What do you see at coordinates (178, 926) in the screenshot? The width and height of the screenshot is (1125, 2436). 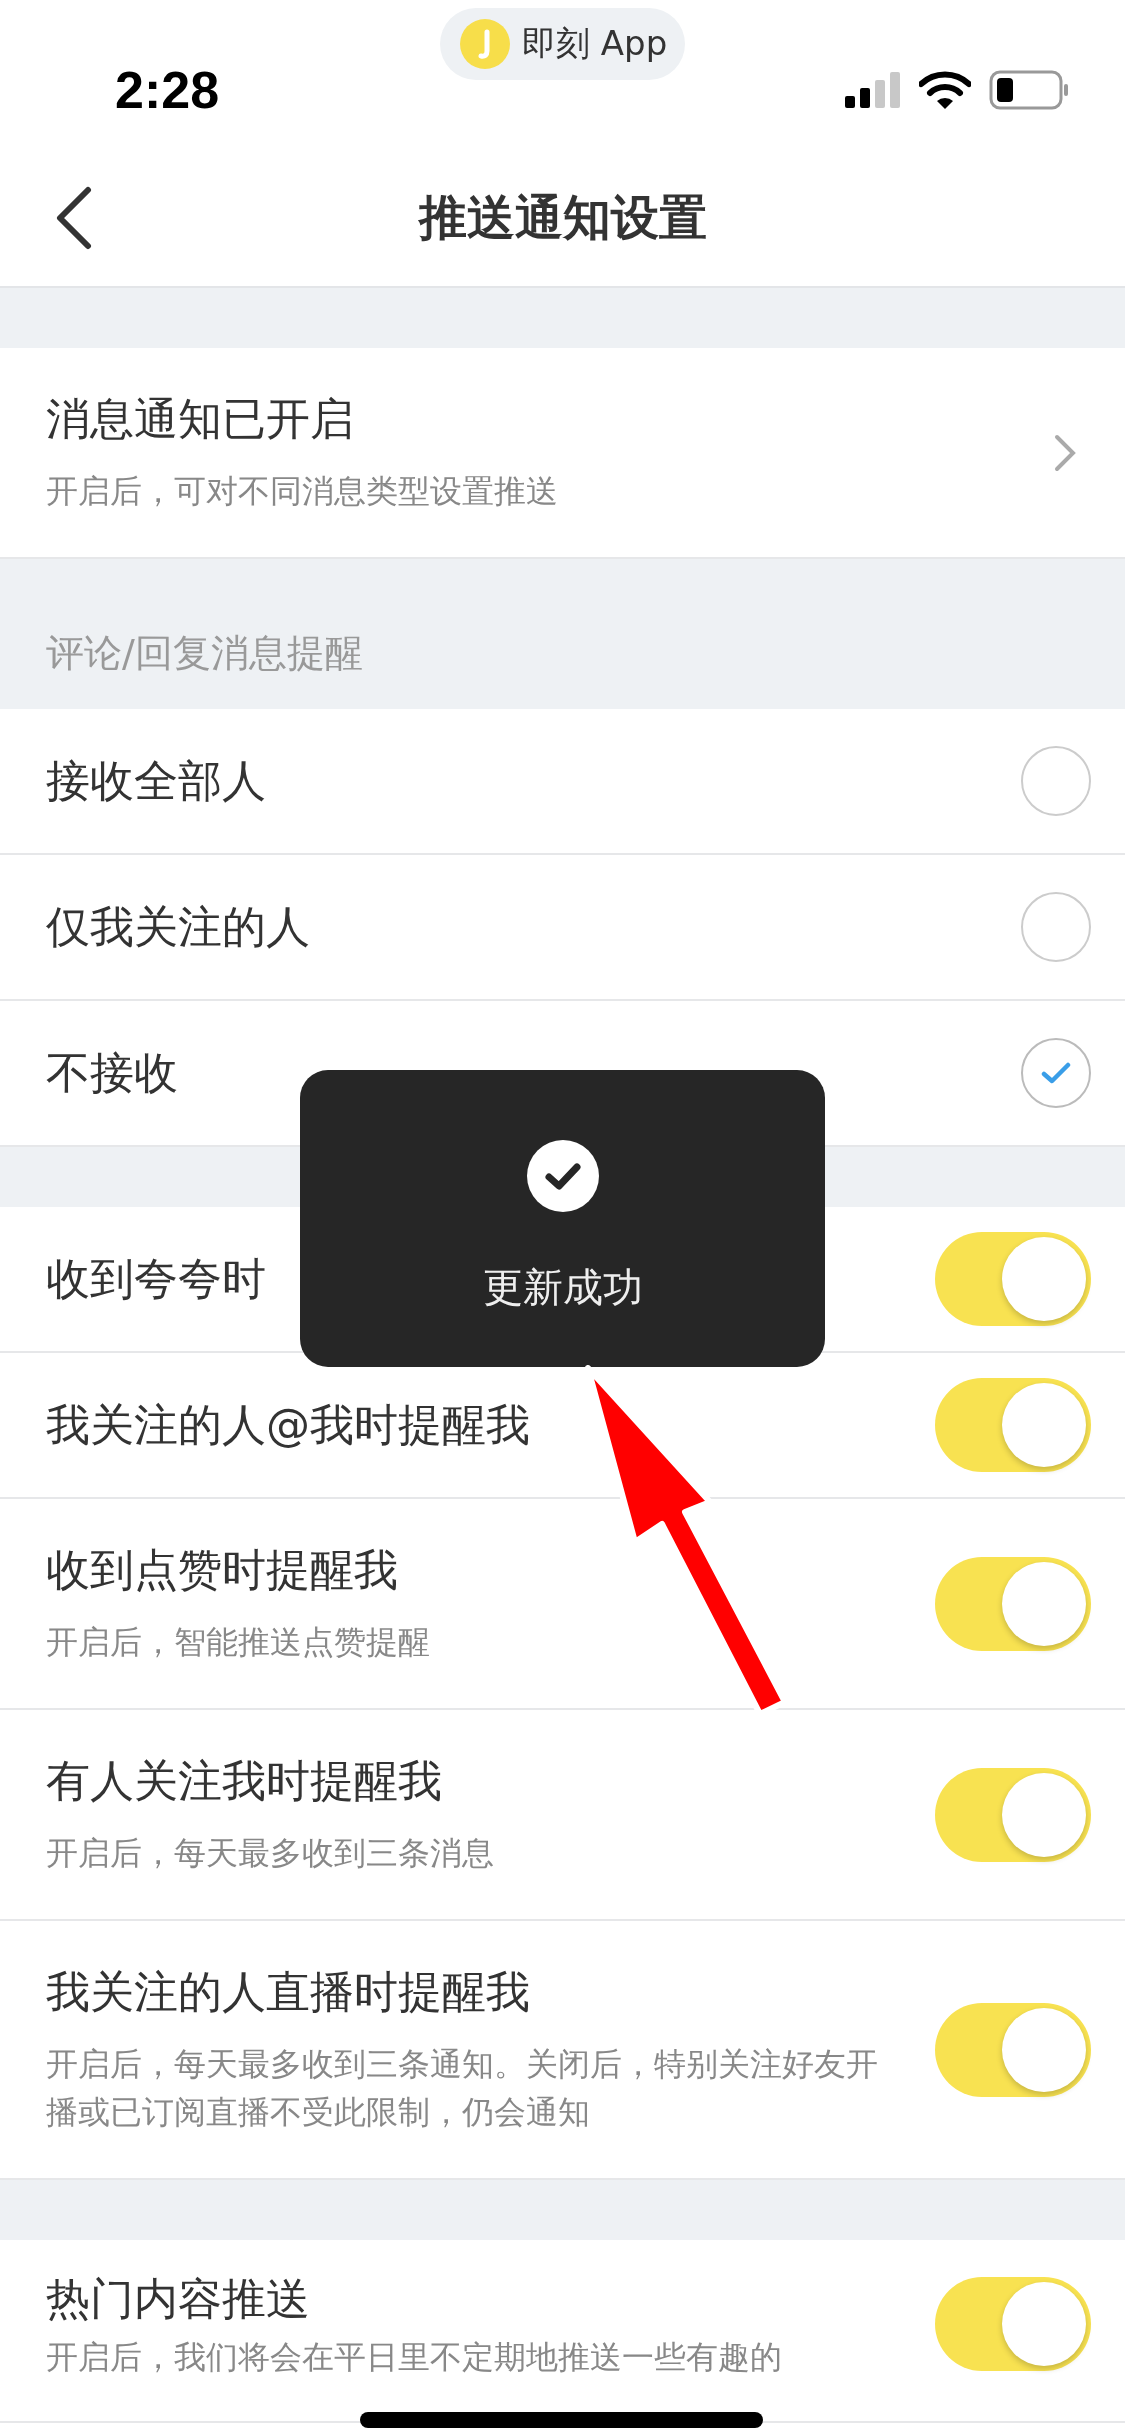 I see `option-label: 仅我关注的人` at bounding box center [178, 926].